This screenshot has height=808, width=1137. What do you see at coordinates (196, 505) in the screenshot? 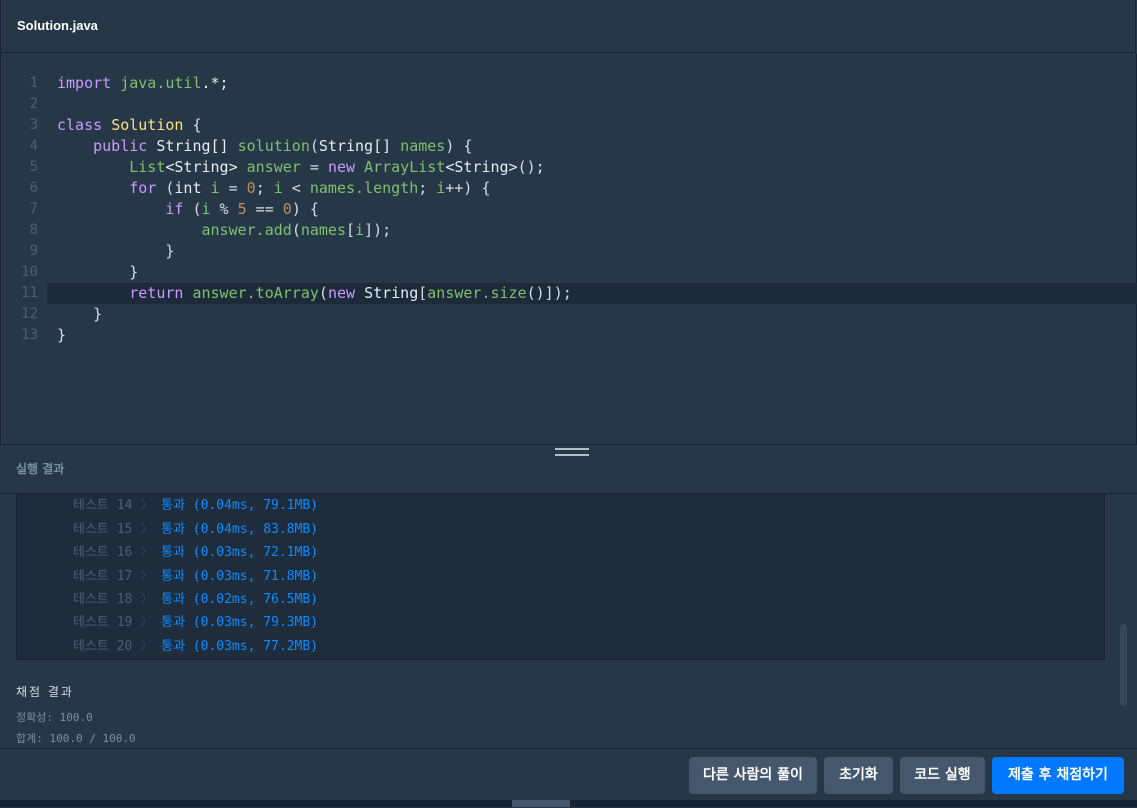
I see `test-row: 테스트 14 〉 통과 (0.04ms, 79.1MB)` at bounding box center [196, 505].